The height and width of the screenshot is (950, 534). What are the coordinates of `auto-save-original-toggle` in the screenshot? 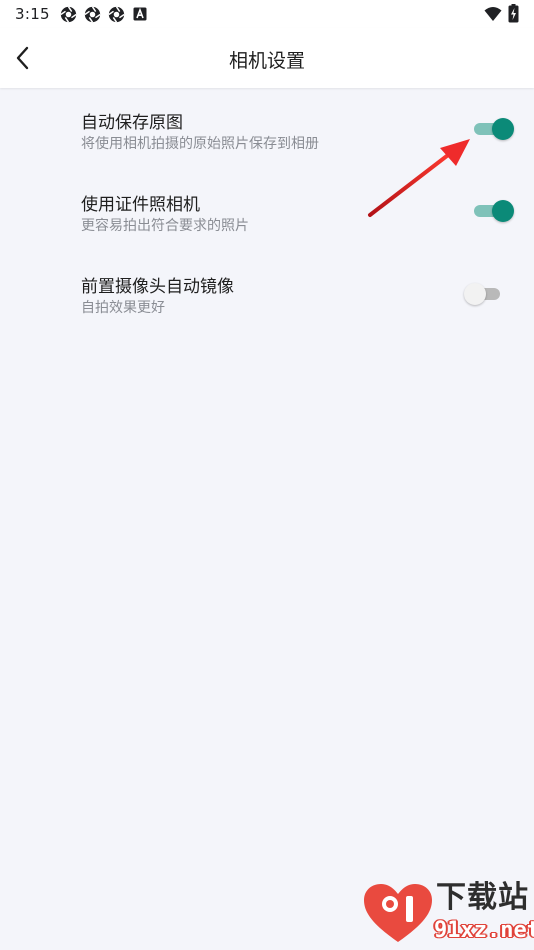 It's located at (492, 129).